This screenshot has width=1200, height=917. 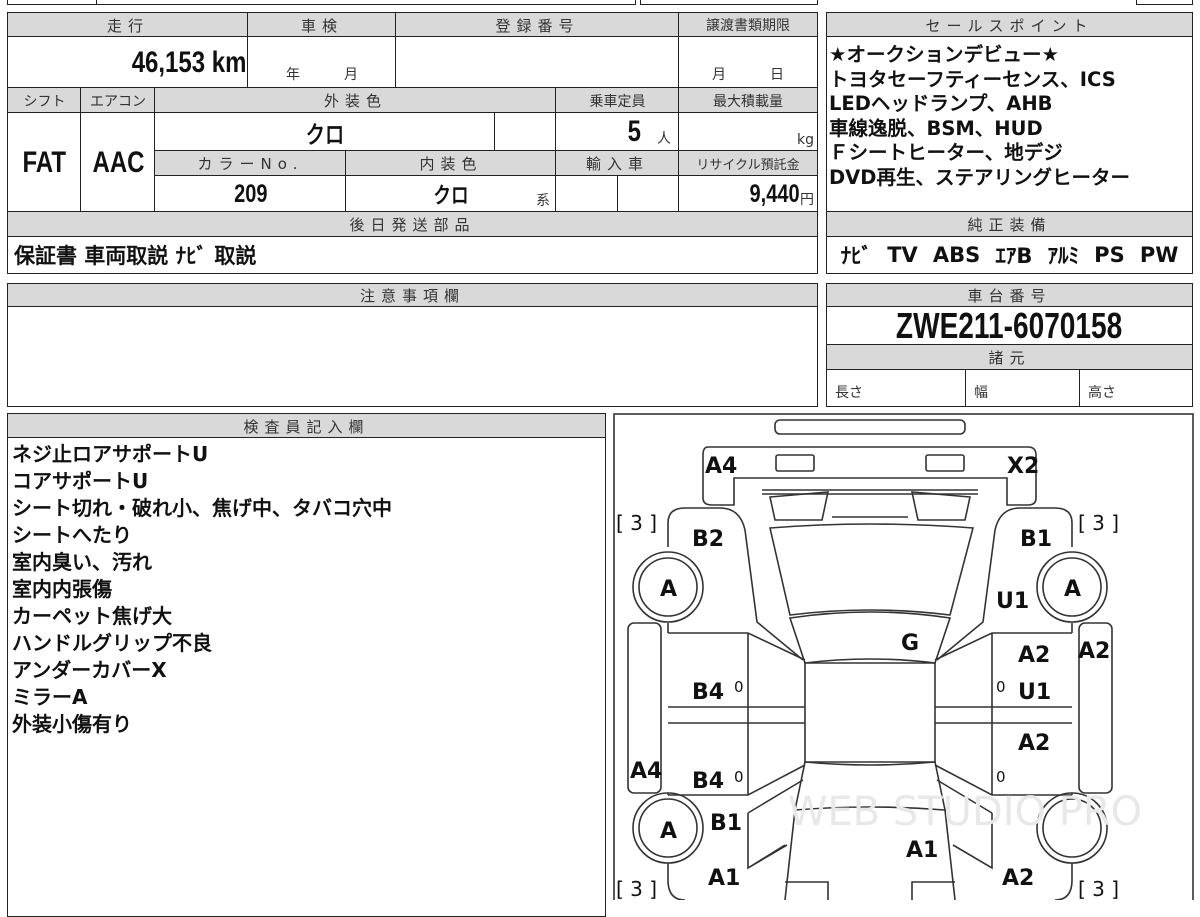 I want to click on damage-label: G, so click(x=910, y=643).